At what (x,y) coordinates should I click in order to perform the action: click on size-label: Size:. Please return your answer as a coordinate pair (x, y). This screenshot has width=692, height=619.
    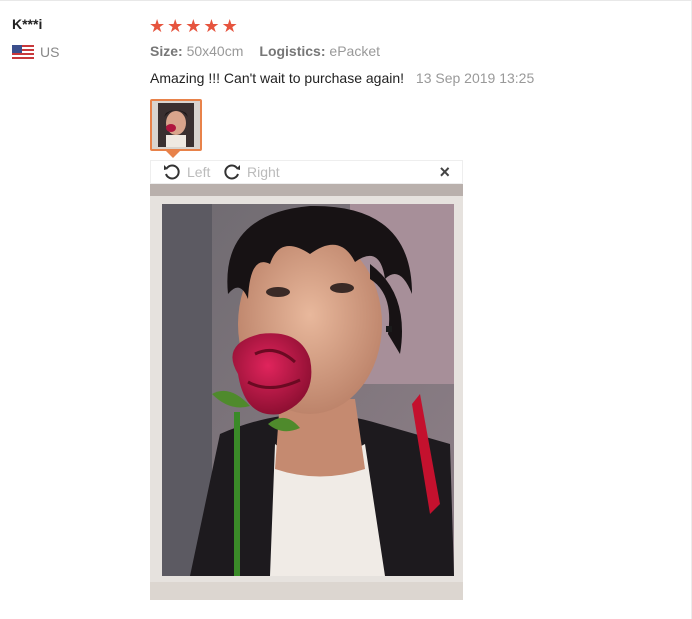
    Looking at the image, I should click on (166, 51).